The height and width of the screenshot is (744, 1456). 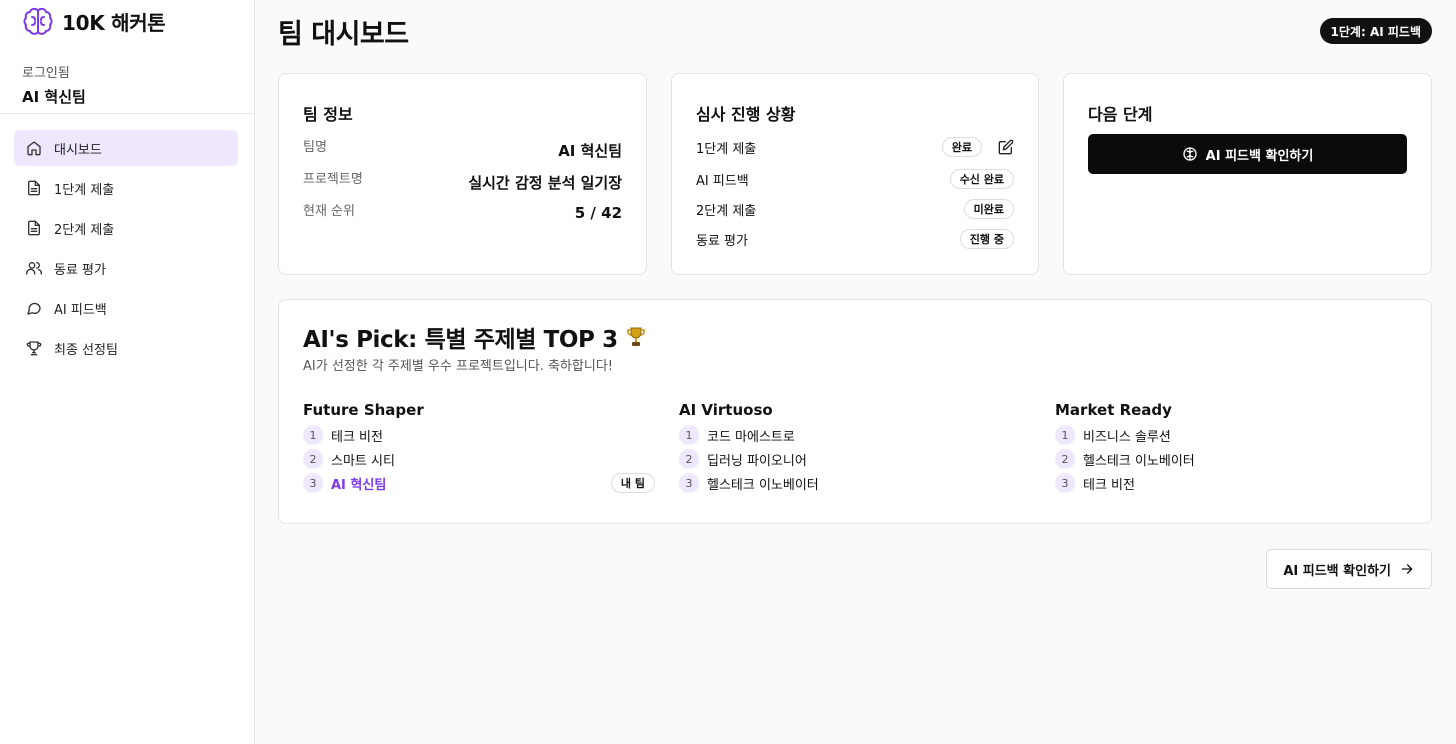 What do you see at coordinates (855, 147) in the screenshot?
I see `status-row-stage1: 1단계 제출 완료` at bounding box center [855, 147].